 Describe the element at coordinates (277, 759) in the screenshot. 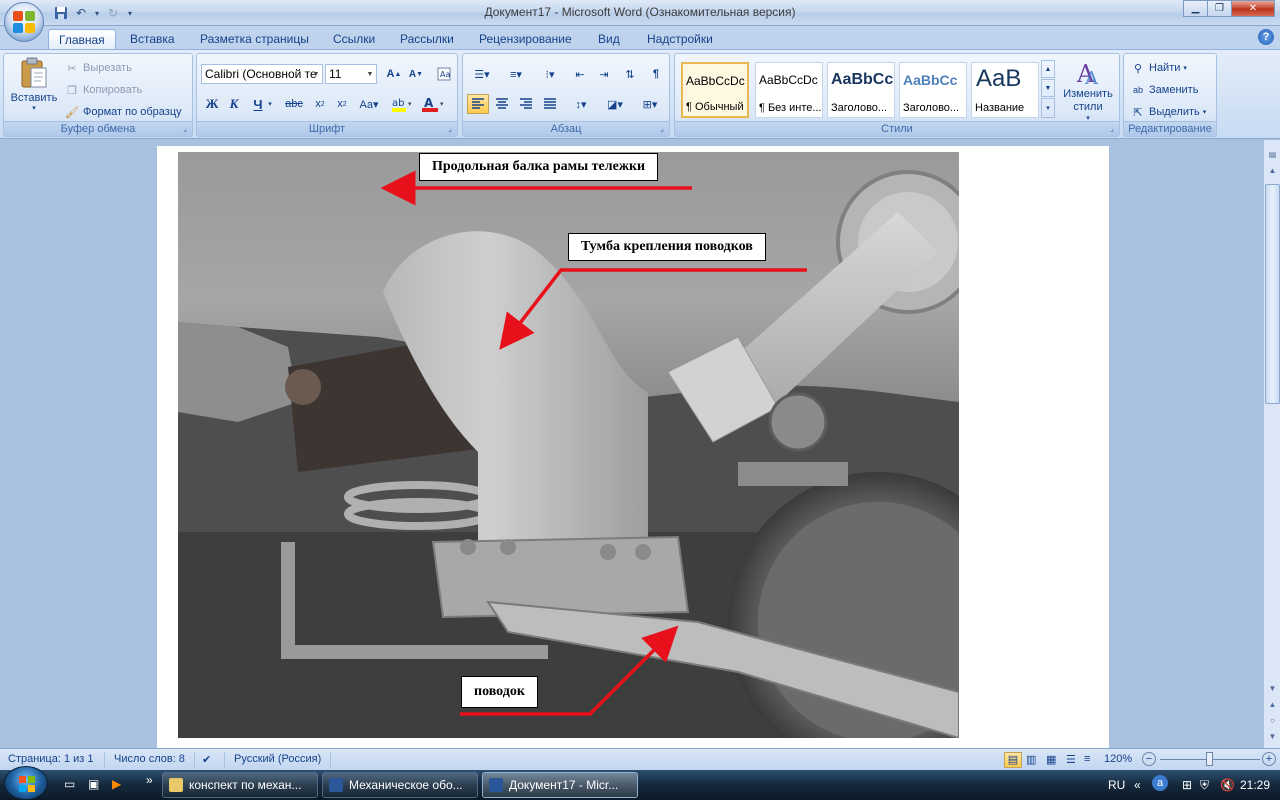

I see `language-status: Русский (Россия)` at that location.